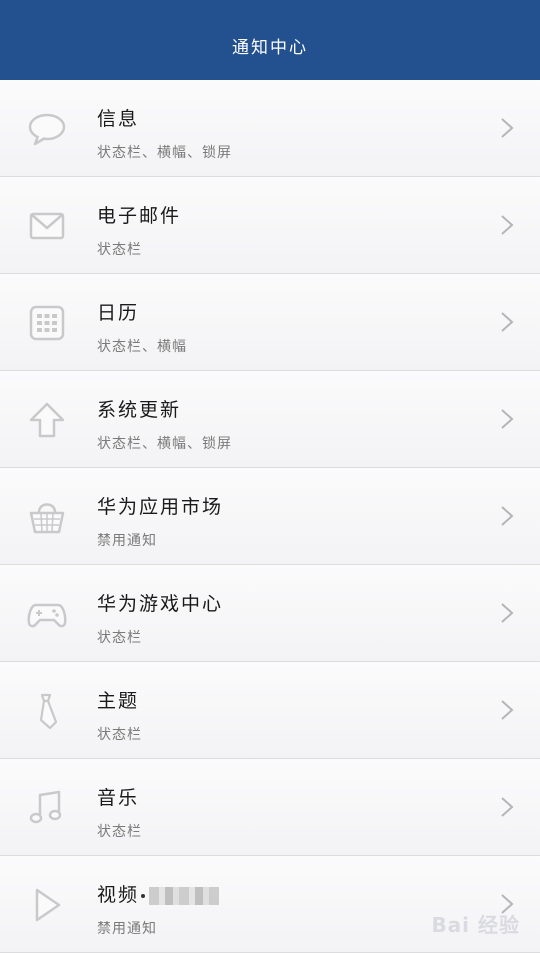  I want to click on watermark: Bai 经验, so click(475, 925).